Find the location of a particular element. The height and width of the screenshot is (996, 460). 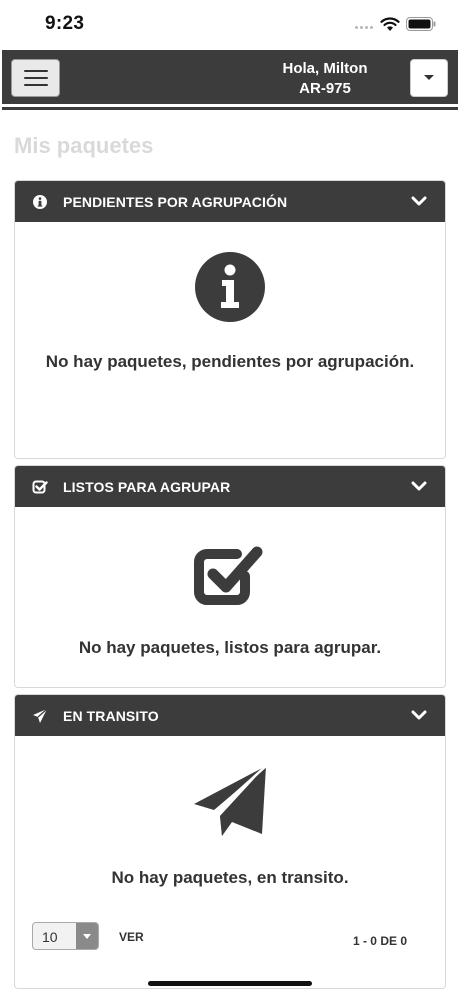

header-divider is located at coordinates (230, 108).